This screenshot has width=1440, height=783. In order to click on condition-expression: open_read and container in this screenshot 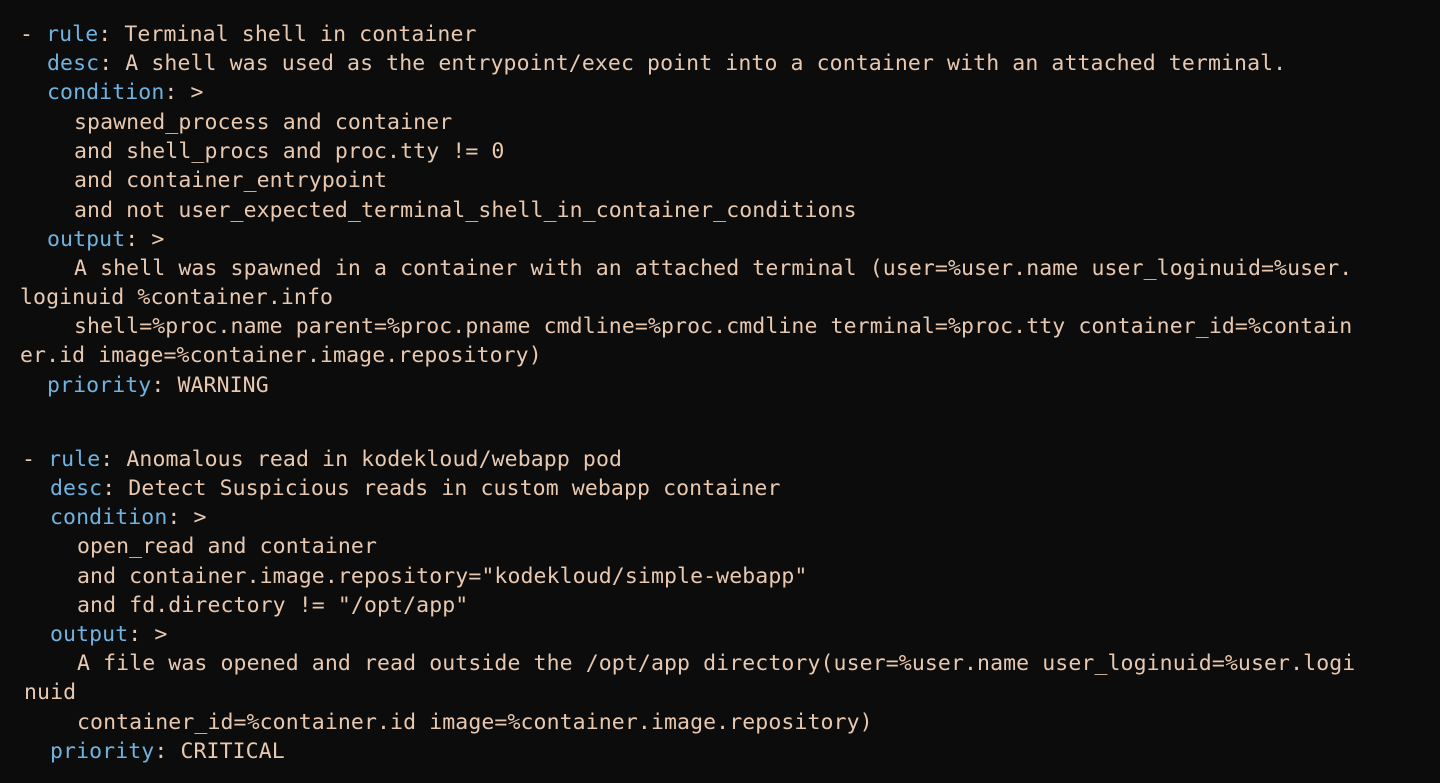, I will do `click(227, 546)`.